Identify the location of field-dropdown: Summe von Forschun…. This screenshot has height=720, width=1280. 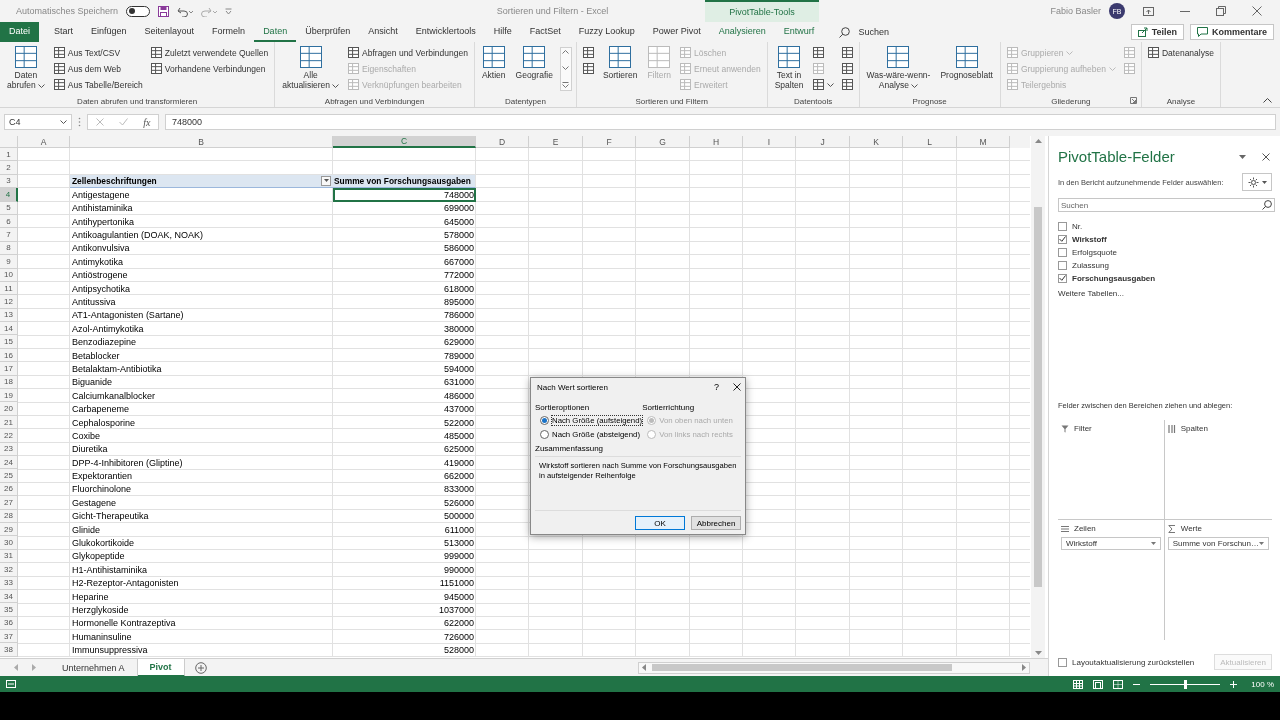
(1218, 543).